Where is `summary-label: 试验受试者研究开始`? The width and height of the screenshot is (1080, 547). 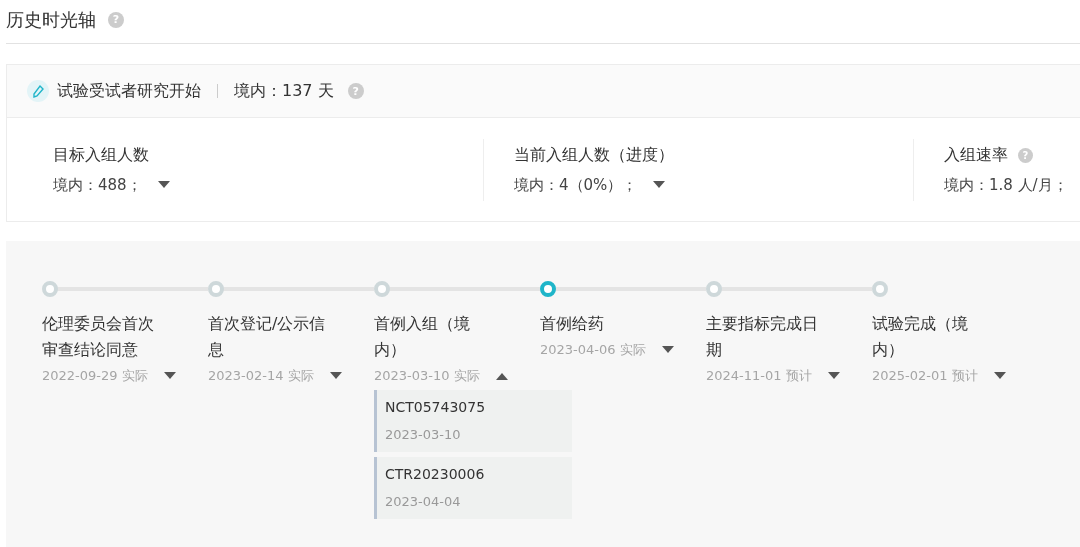
summary-label: 试验受试者研究开始 is located at coordinates (129, 91).